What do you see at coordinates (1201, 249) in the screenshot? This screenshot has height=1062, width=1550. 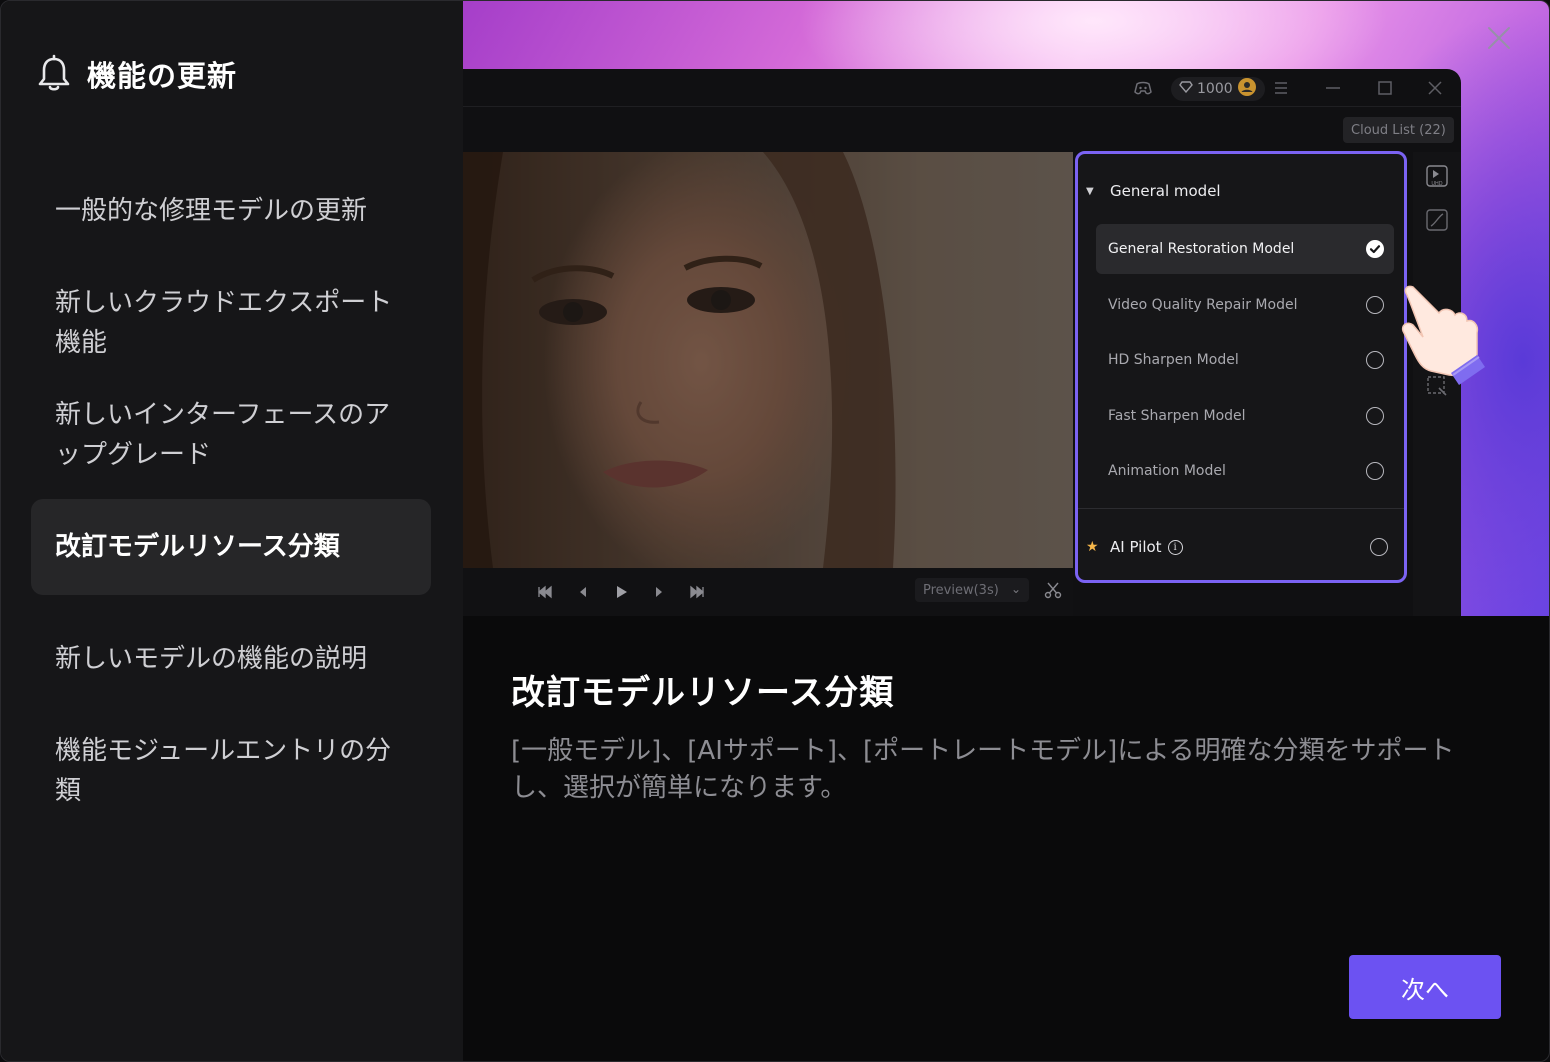 I see `model-option-label: General Restoration Model` at bounding box center [1201, 249].